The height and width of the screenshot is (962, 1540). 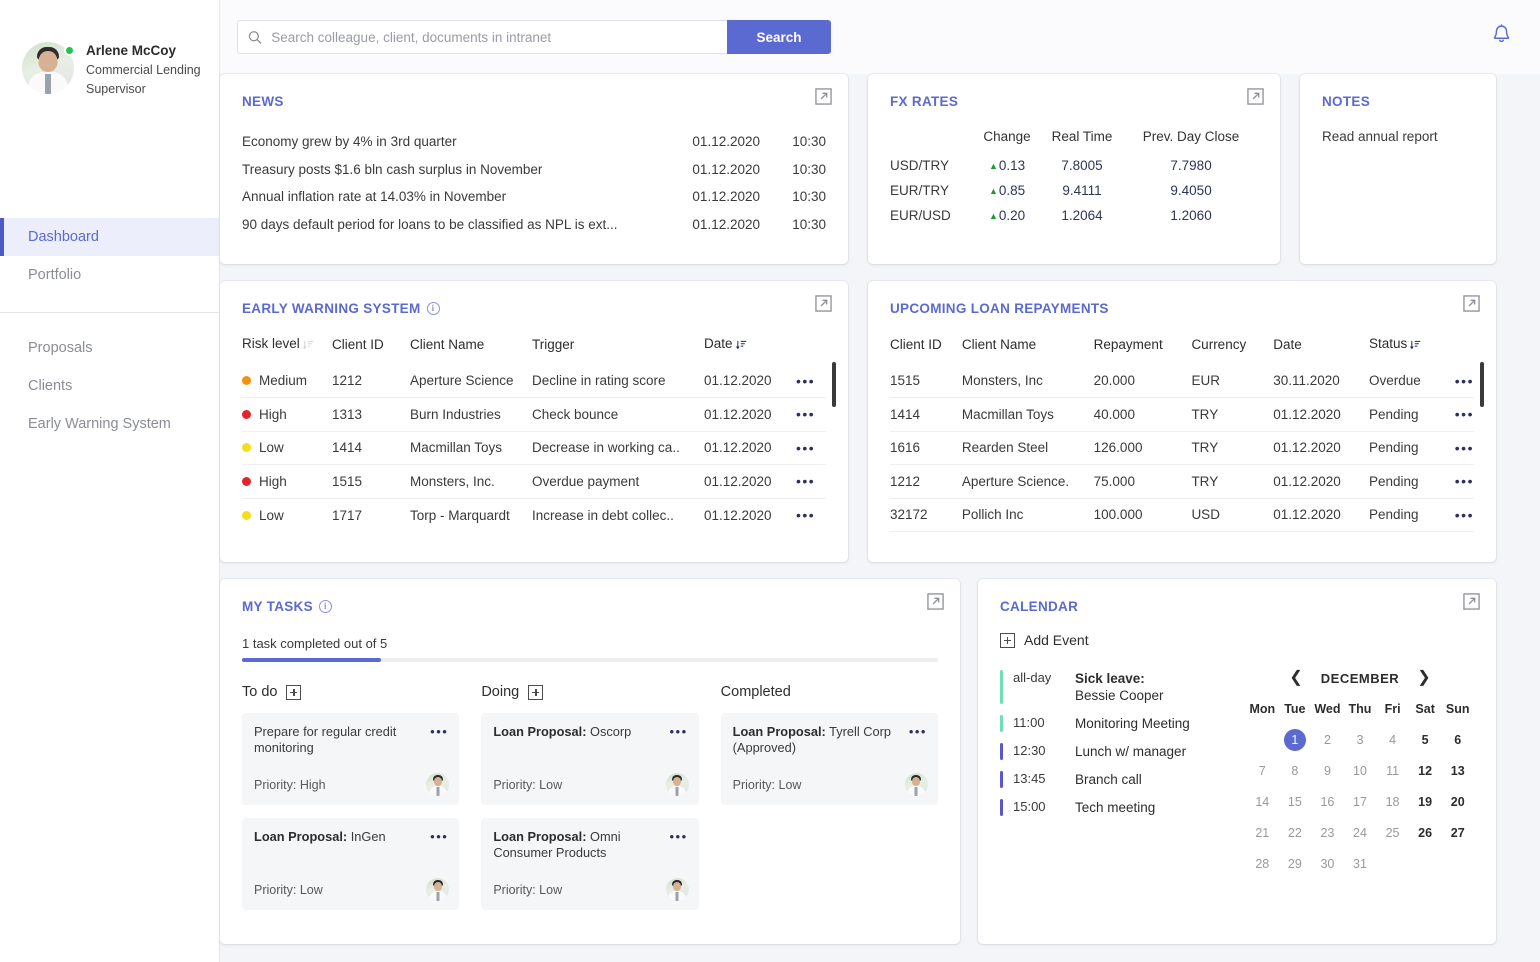 I want to click on open-ulr-external-link-icon, so click(x=1471, y=306).